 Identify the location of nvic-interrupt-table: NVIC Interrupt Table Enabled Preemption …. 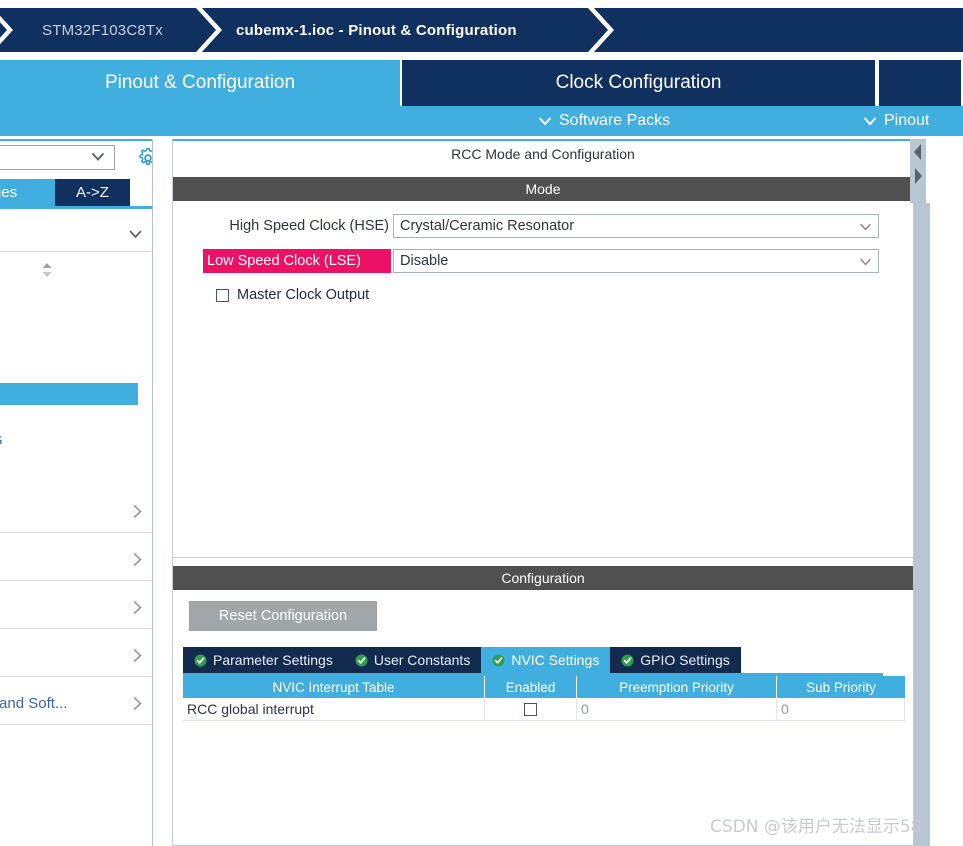
(544, 698).